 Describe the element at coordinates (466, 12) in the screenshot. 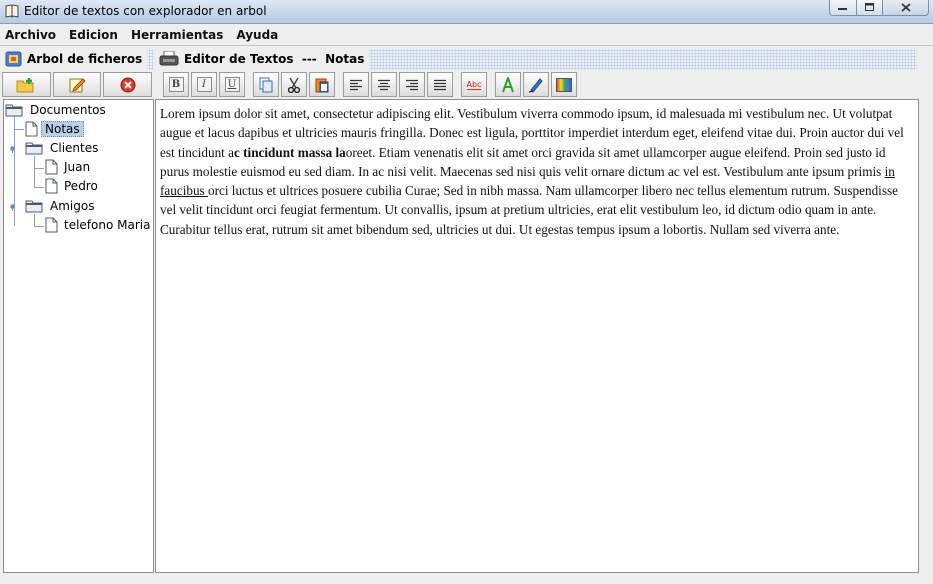

I see `title-bar: Editor de textos con explorador en arbol` at that location.